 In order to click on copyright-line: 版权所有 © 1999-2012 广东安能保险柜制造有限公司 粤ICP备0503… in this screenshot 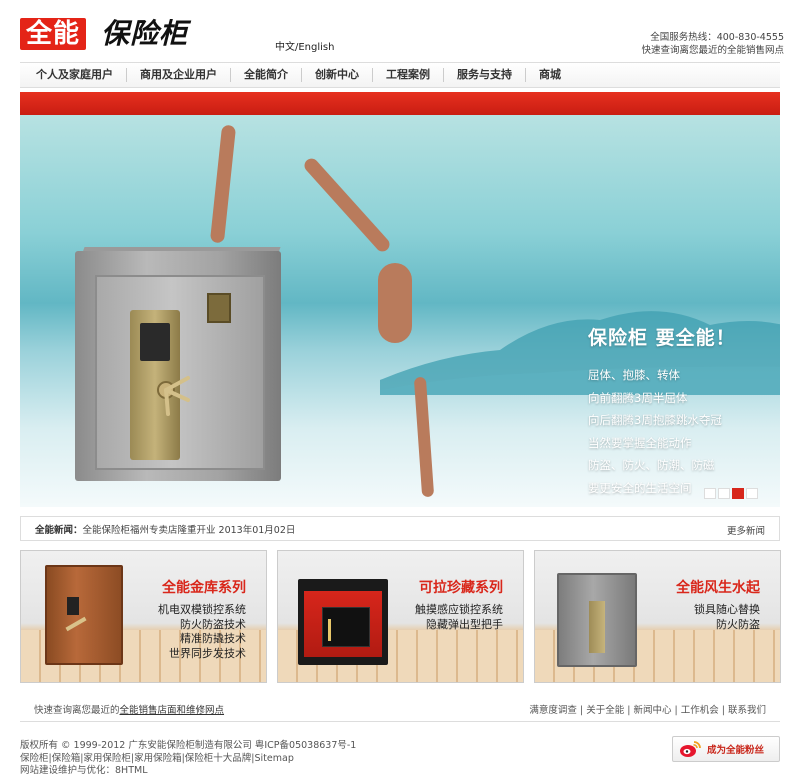, I will do `click(188, 745)`.